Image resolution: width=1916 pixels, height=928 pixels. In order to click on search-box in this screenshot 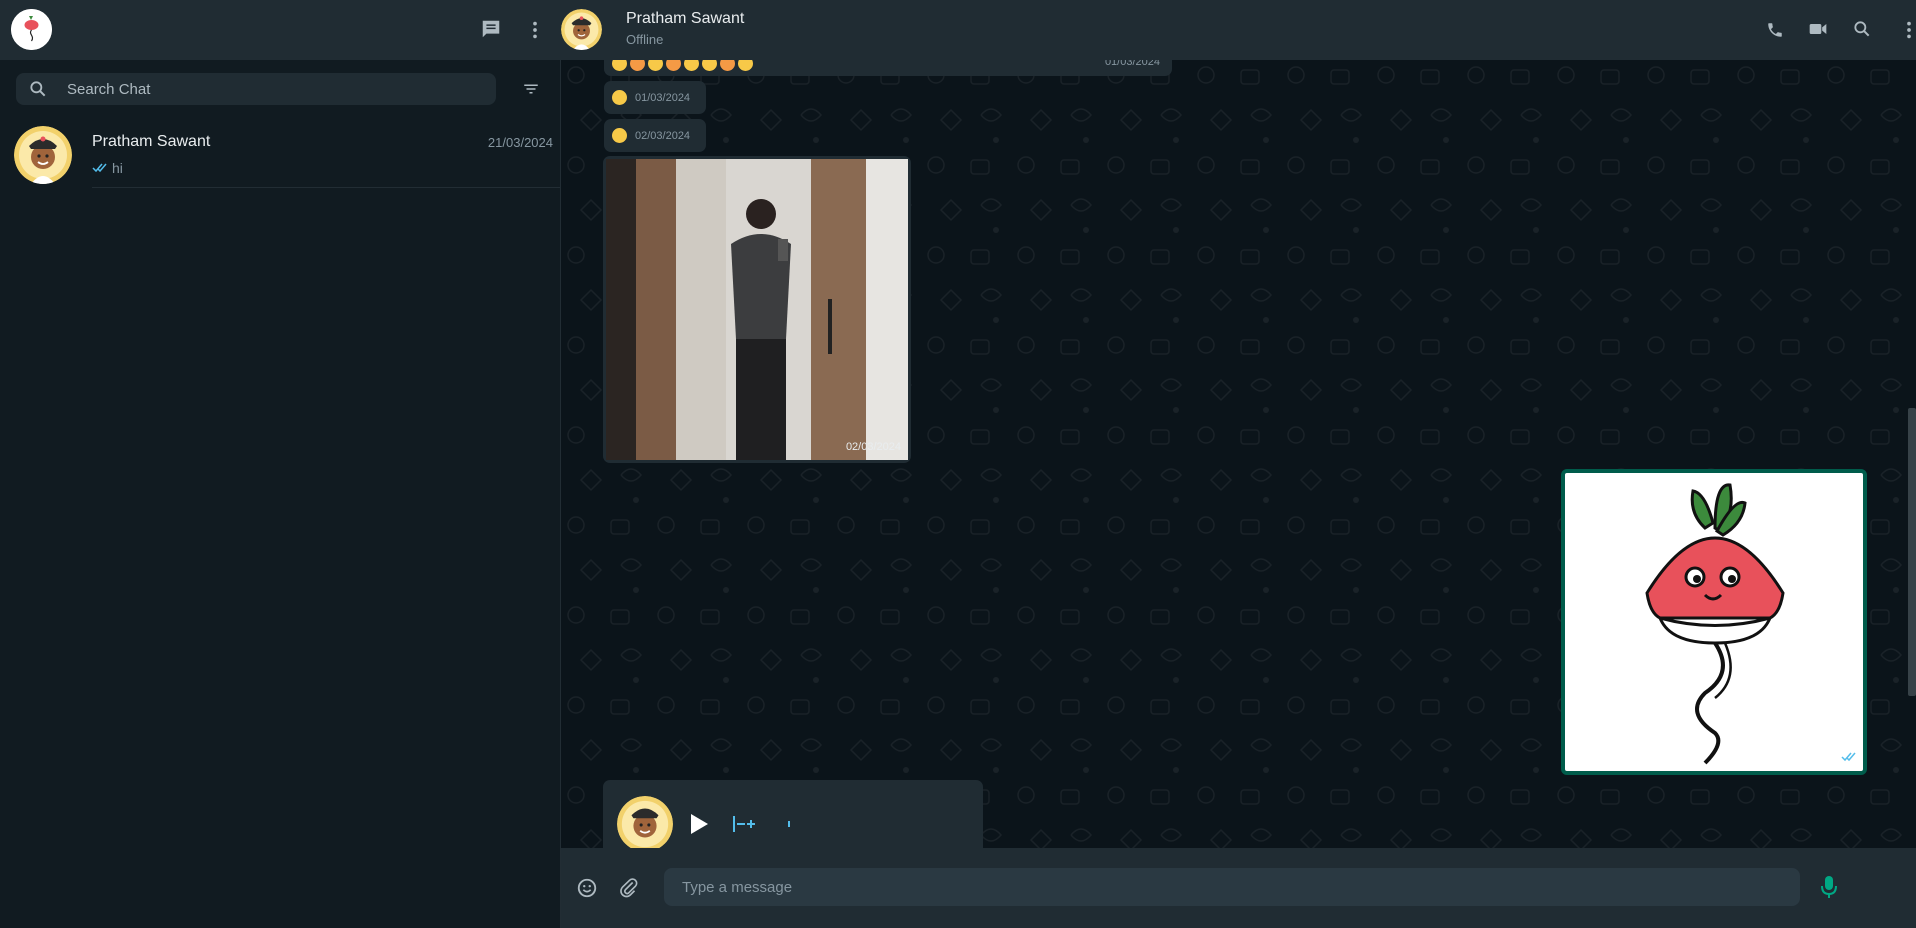, I will do `click(256, 89)`.